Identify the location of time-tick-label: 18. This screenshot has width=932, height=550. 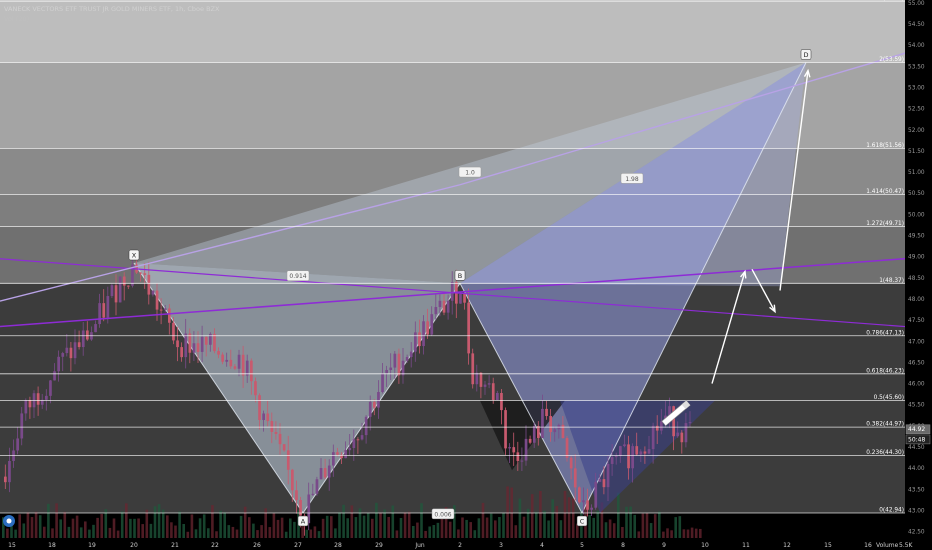
(52, 545).